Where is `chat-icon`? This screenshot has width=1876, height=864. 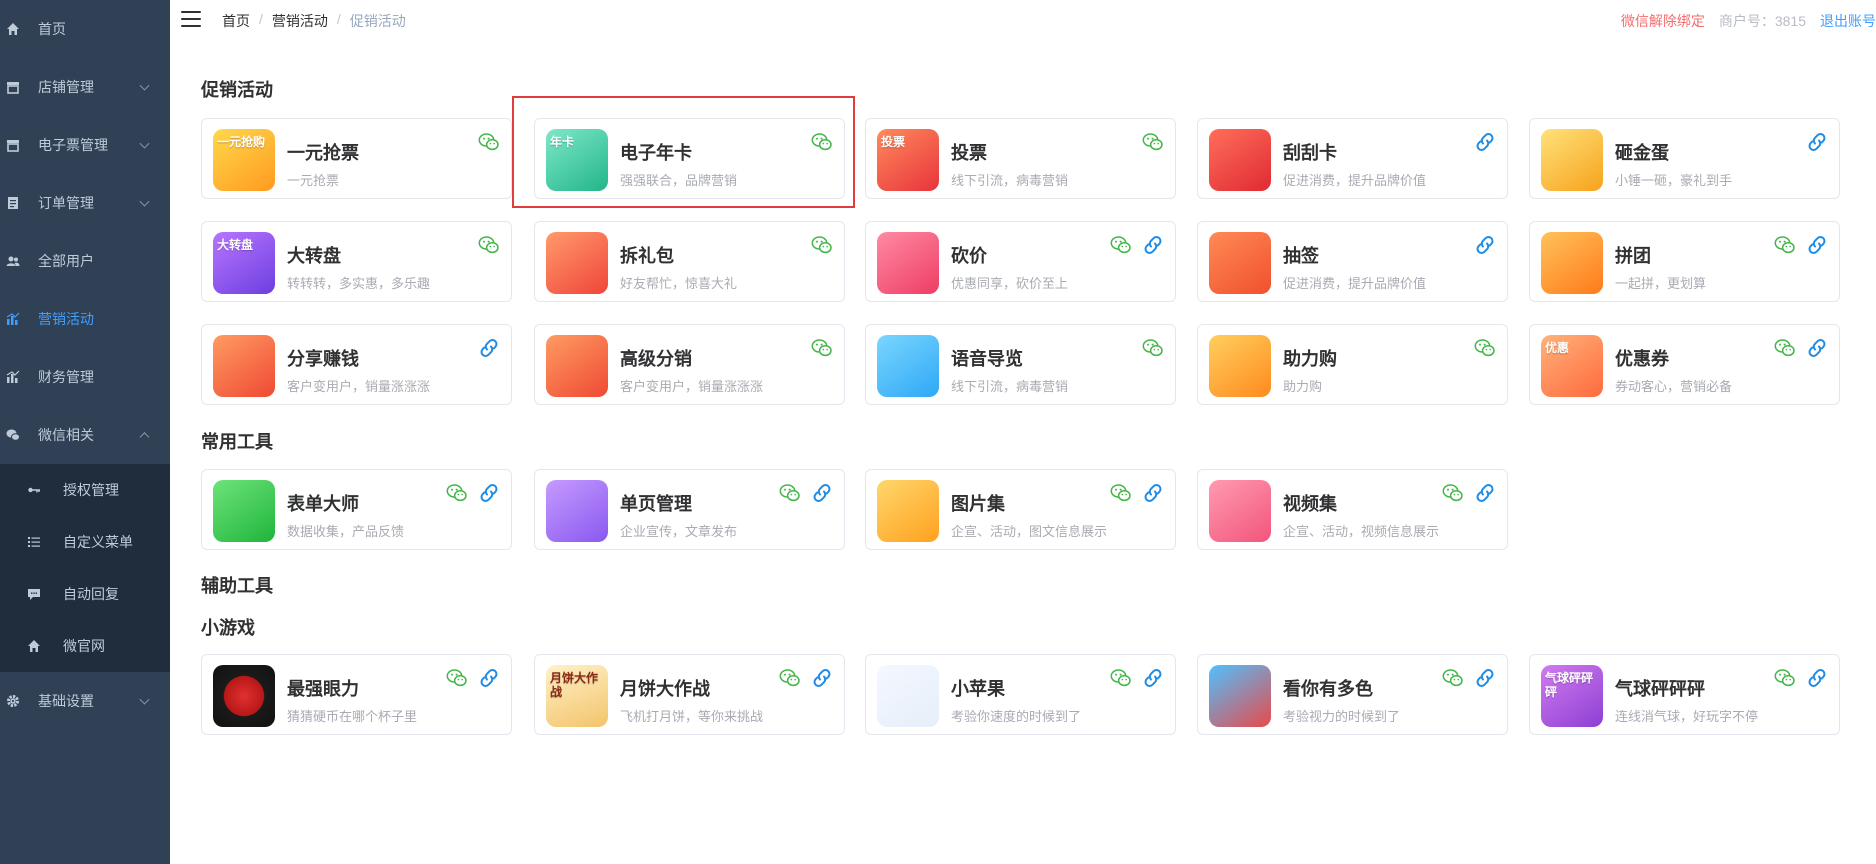 chat-icon is located at coordinates (34, 594).